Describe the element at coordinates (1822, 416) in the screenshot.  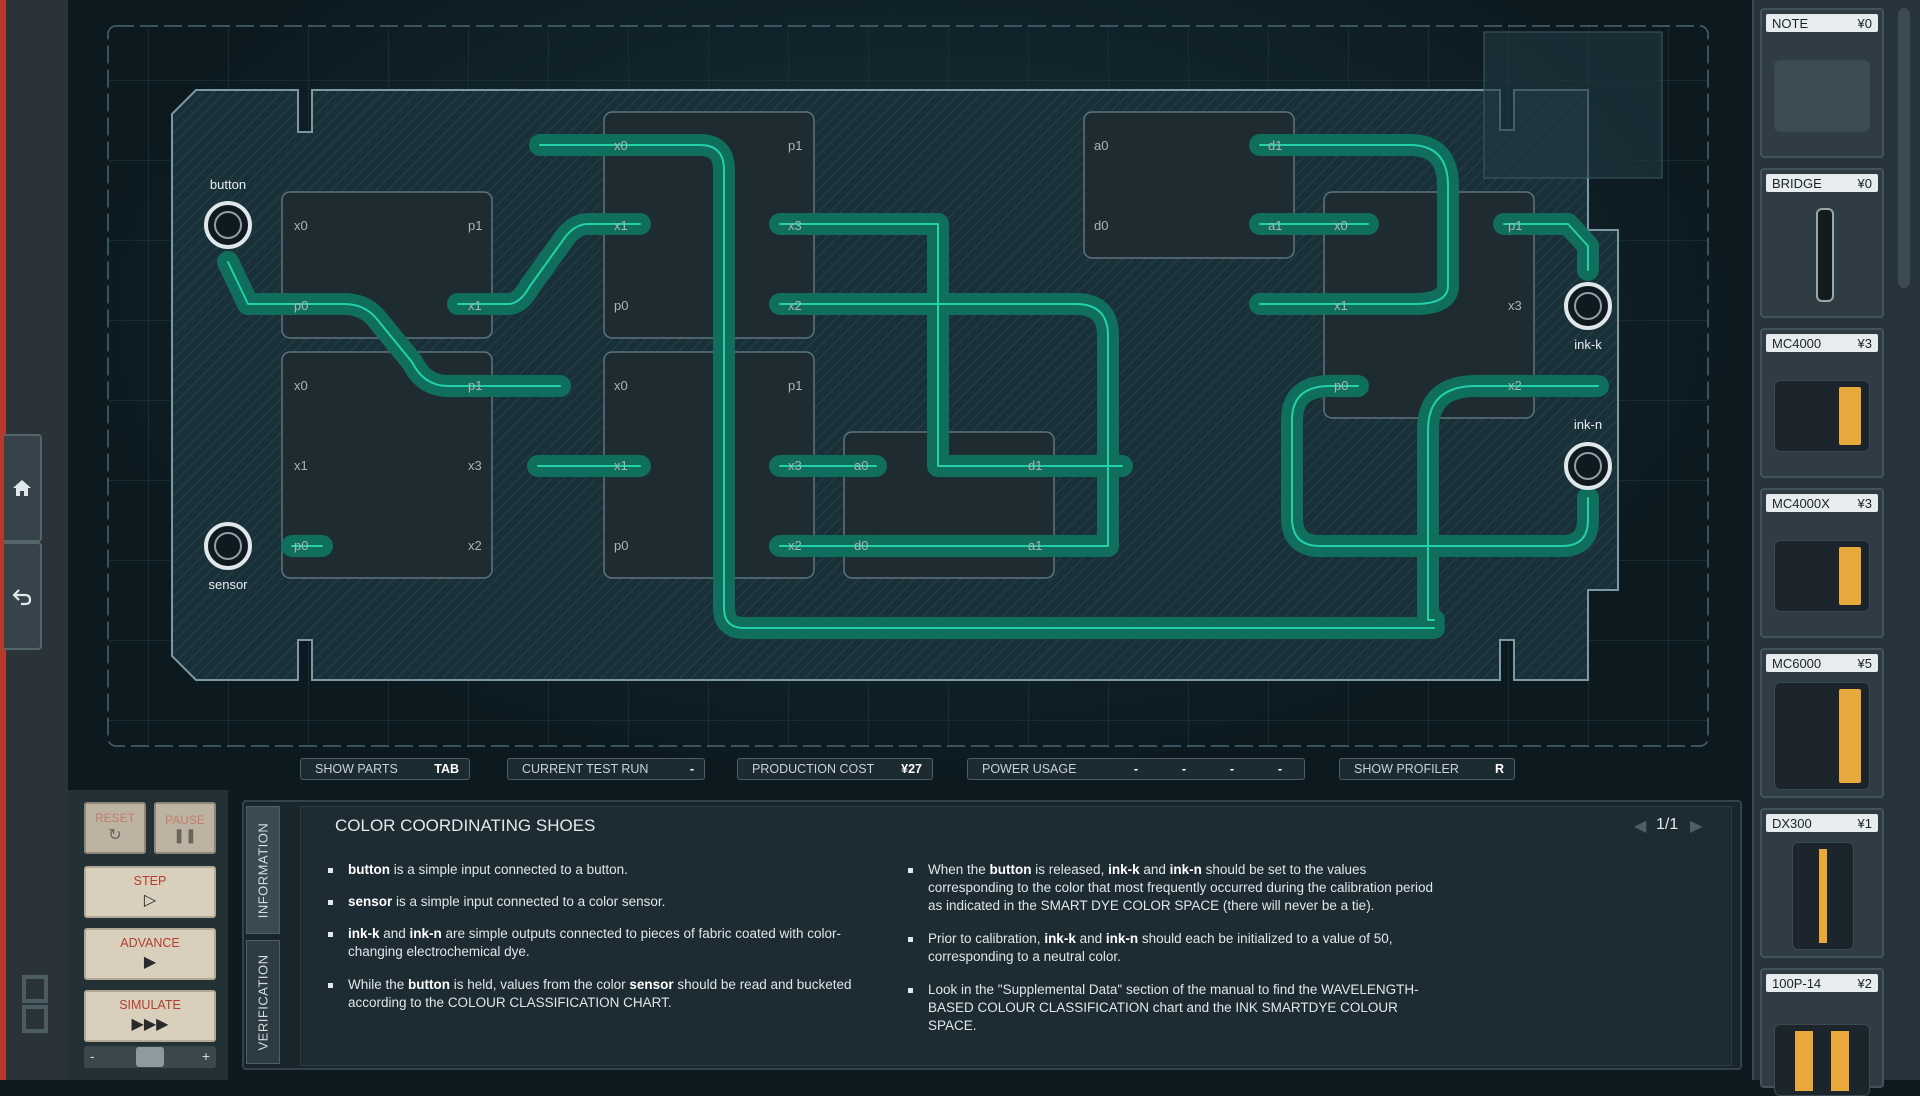
I see `mc4000-thumbnail` at that location.